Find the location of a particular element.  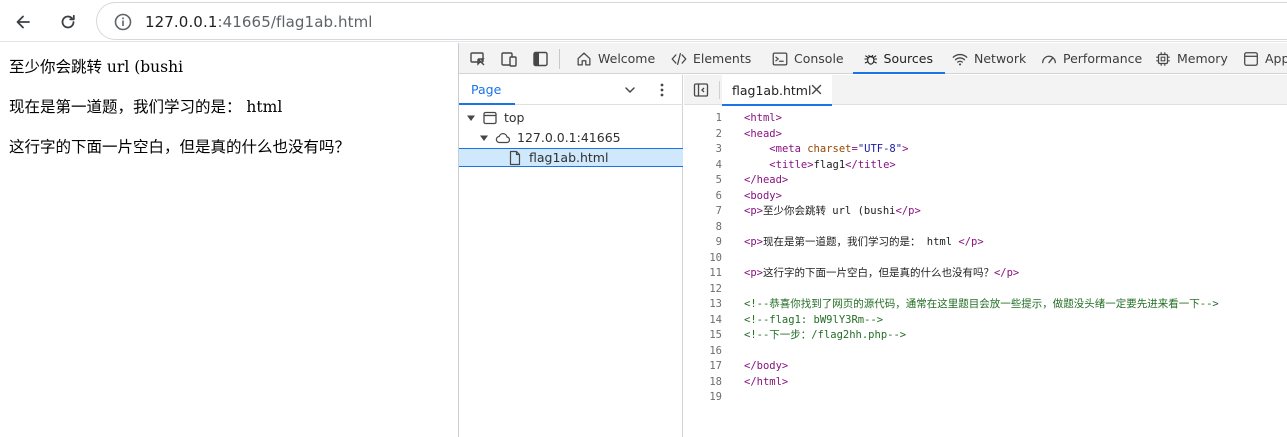

line-number: 19 is located at coordinates (703, 398).